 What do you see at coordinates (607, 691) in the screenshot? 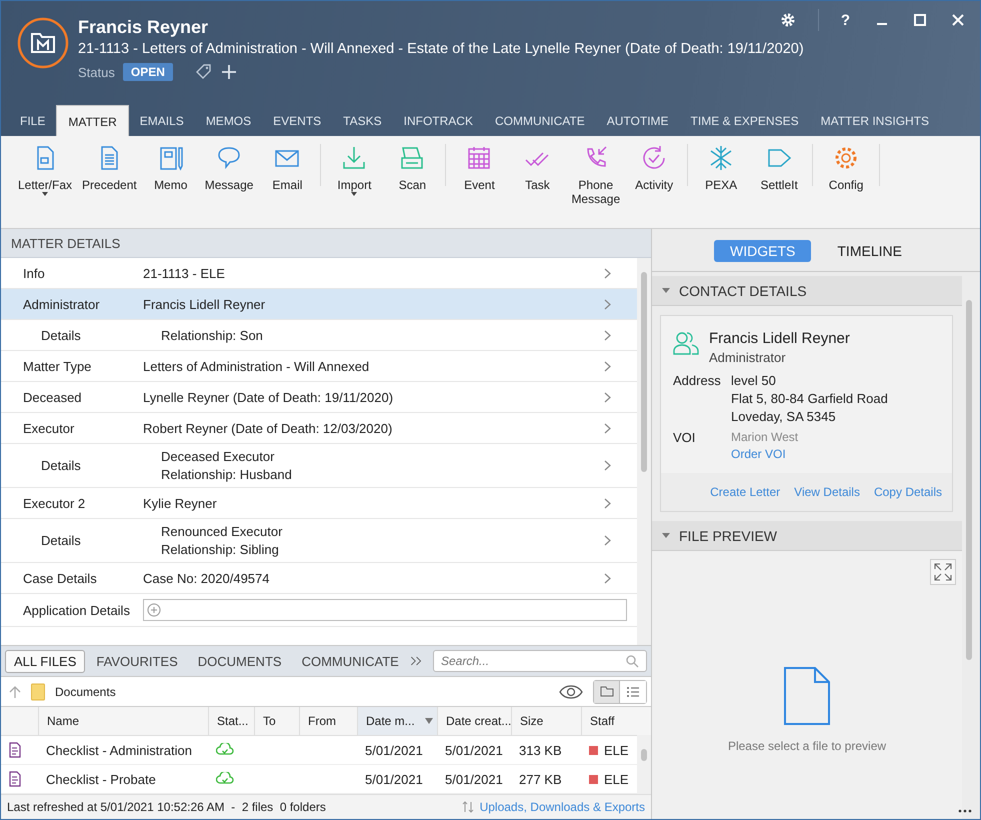
I see `folder-view-button` at bounding box center [607, 691].